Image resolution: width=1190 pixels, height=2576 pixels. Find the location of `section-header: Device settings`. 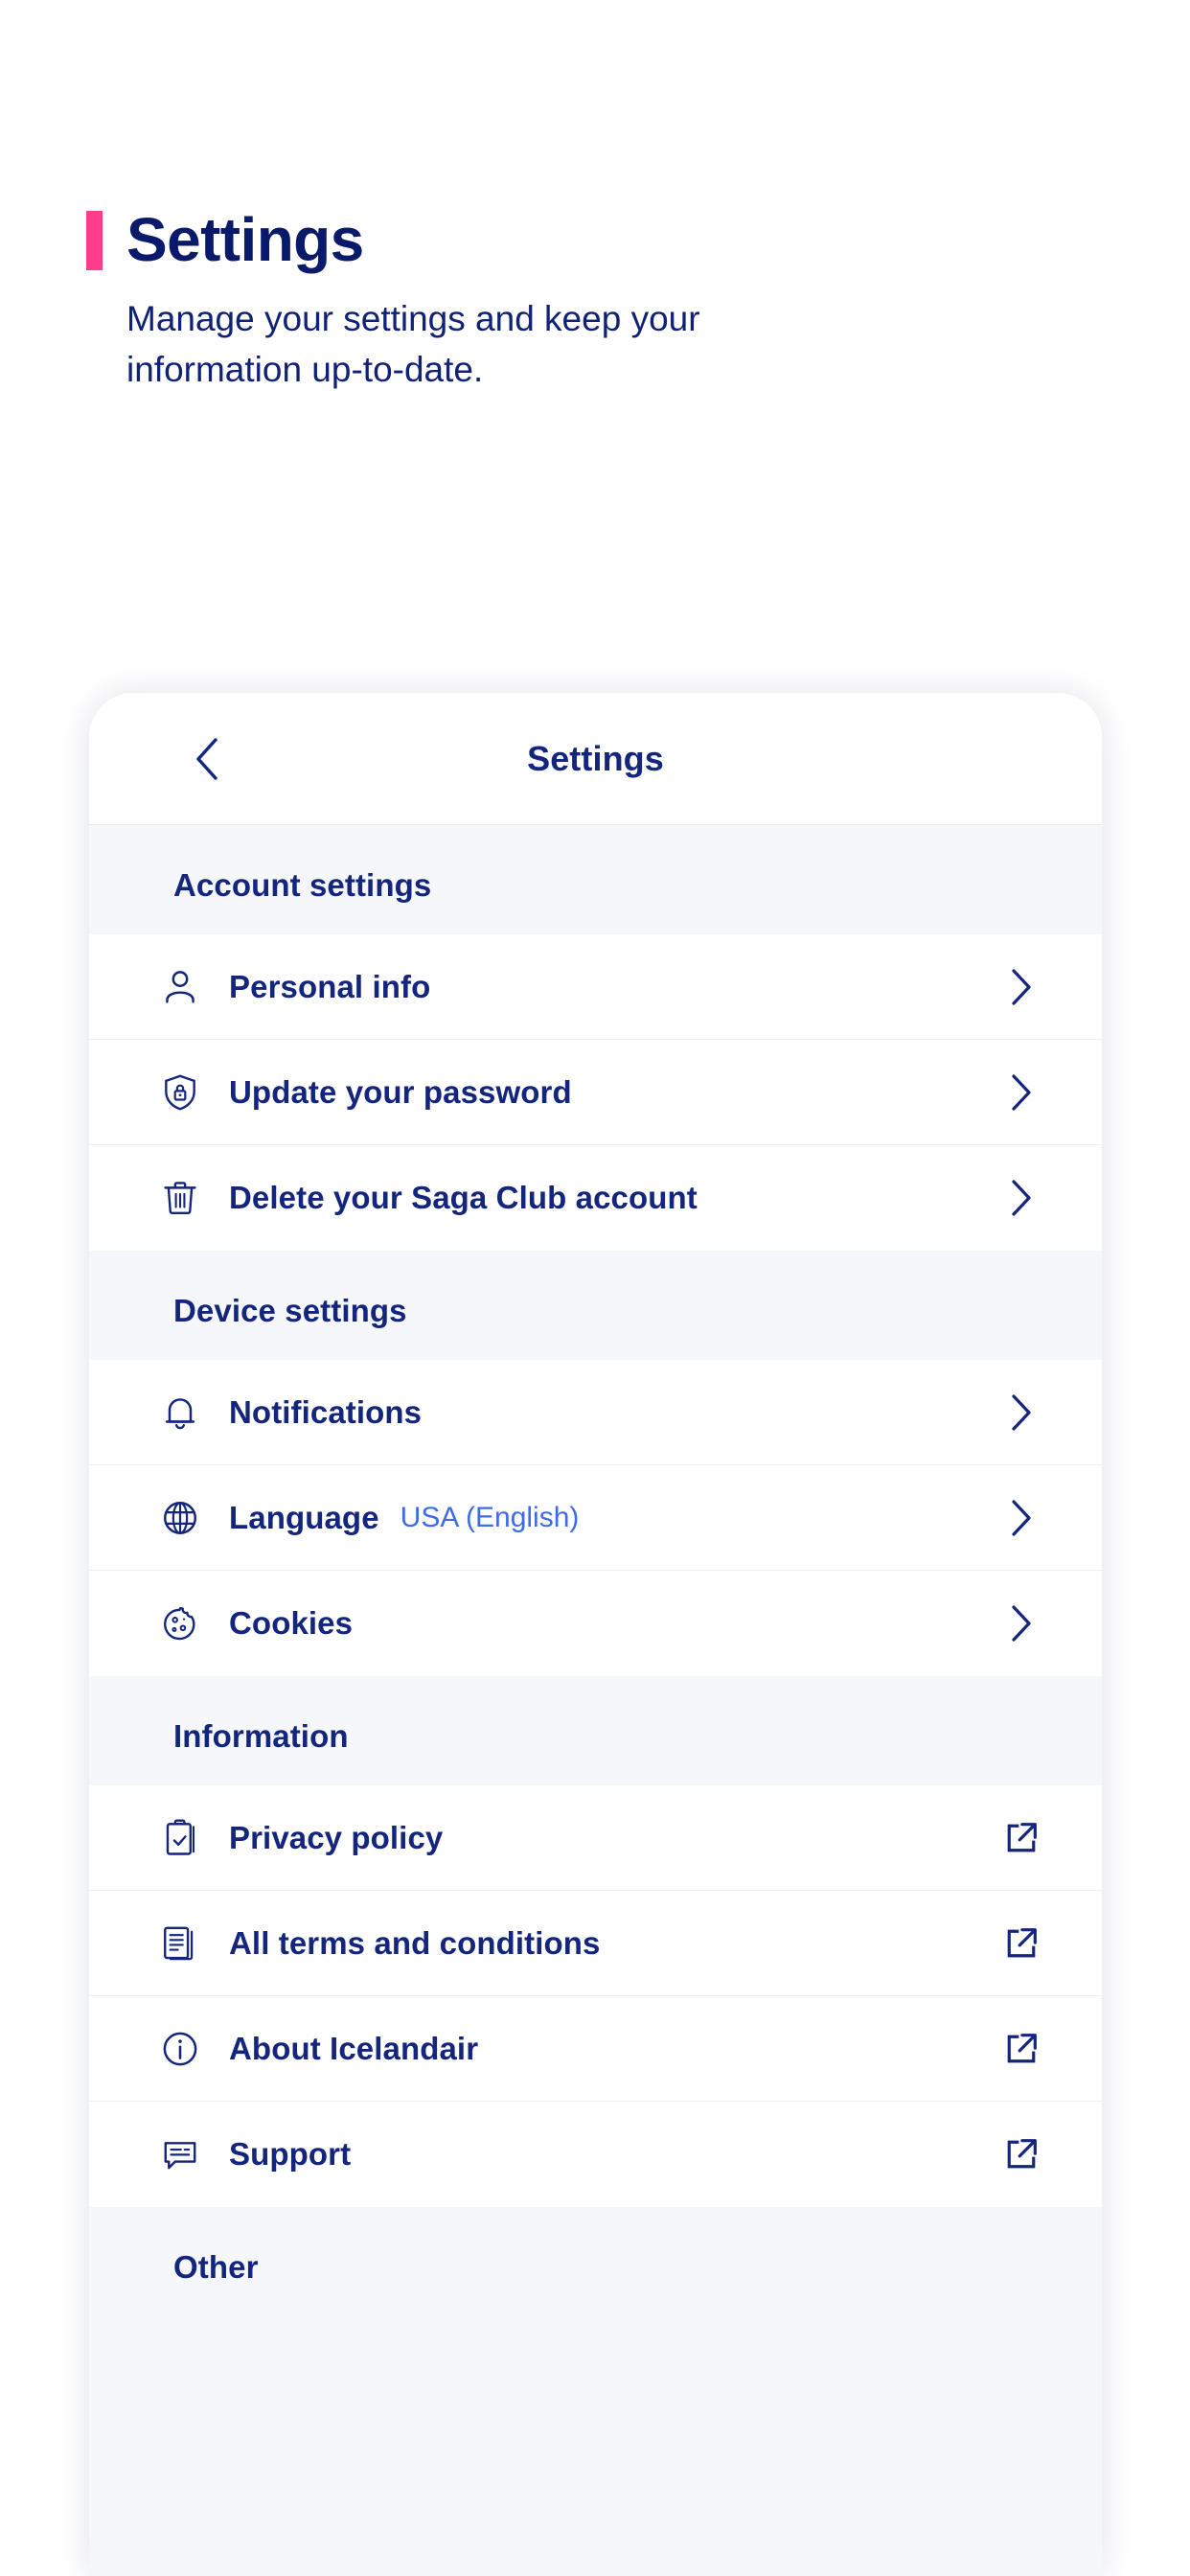

section-header: Device settings is located at coordinates (290, 1310).